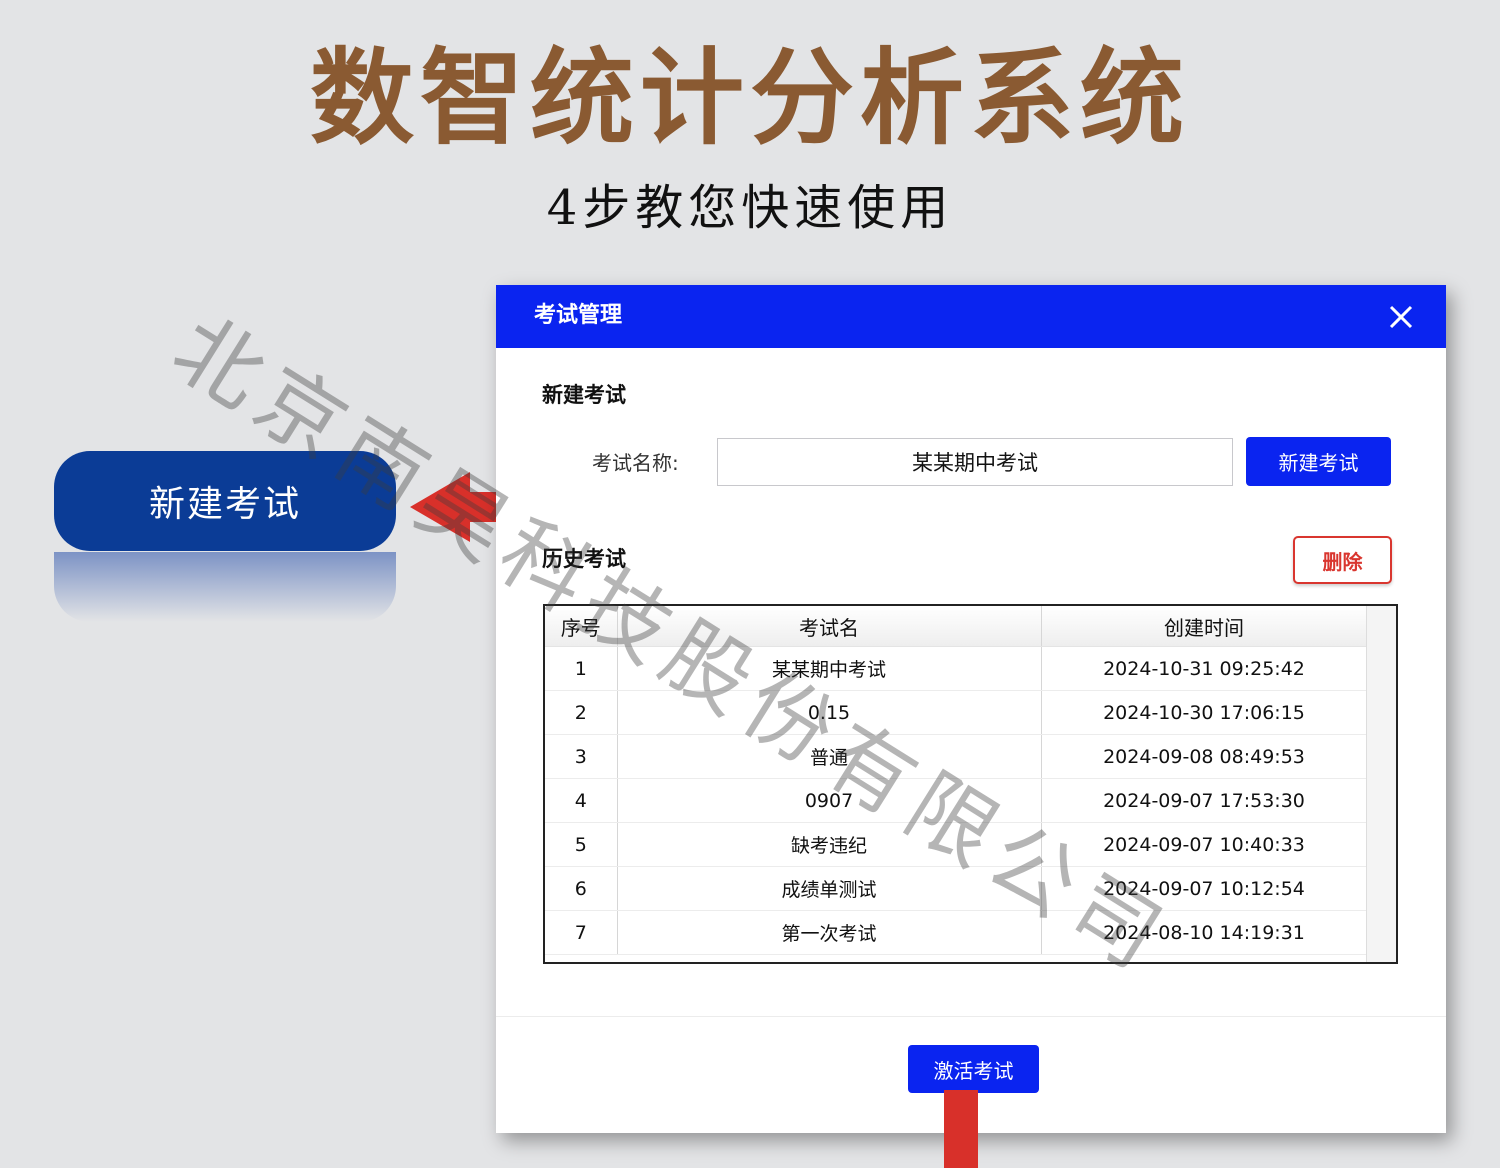  What do you see at coordinates (829, 932) in the screenshot?
I see `cell-exam-name: 第一次考试` at bounding box center [829, 932].